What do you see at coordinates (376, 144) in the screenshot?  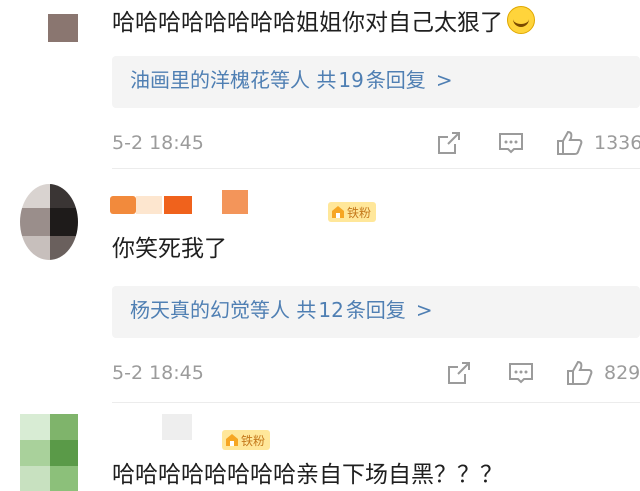 I see `comment-actions: 5-2 18:45 1336` at bounding box center [376, 144].